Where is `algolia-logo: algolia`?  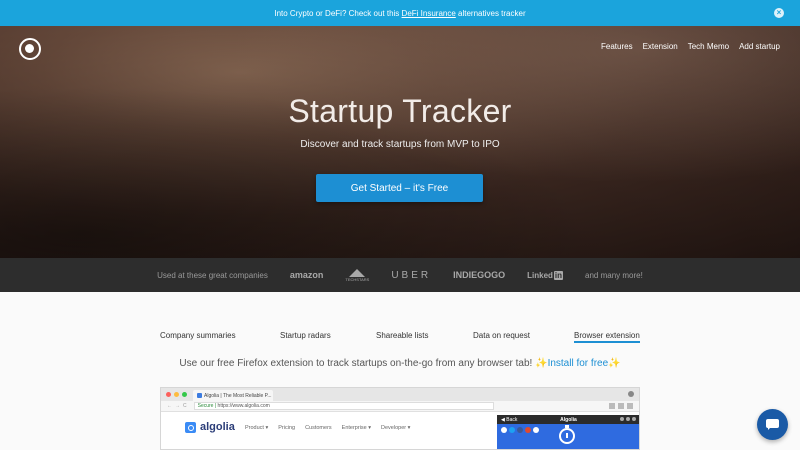
algolia-logo: algolia is located at coordinates (210, 427).